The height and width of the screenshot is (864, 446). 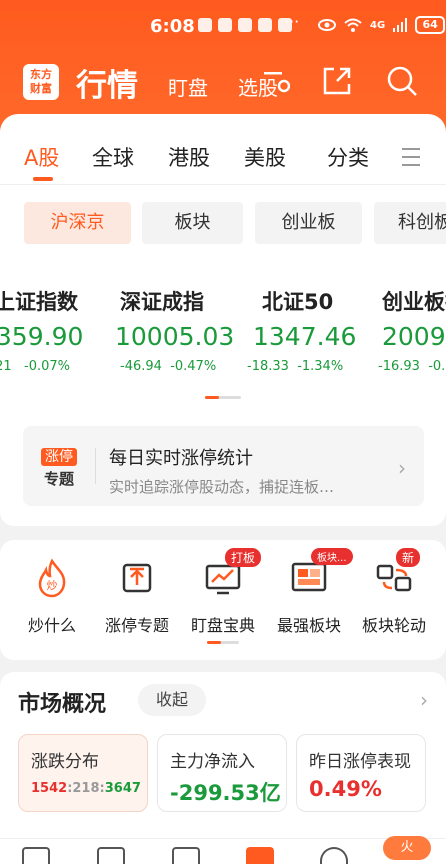 What do you see at coordinates (407, 848) in the screenshot?
I see `hot-badge: 火` at bounding box center [407, 848].